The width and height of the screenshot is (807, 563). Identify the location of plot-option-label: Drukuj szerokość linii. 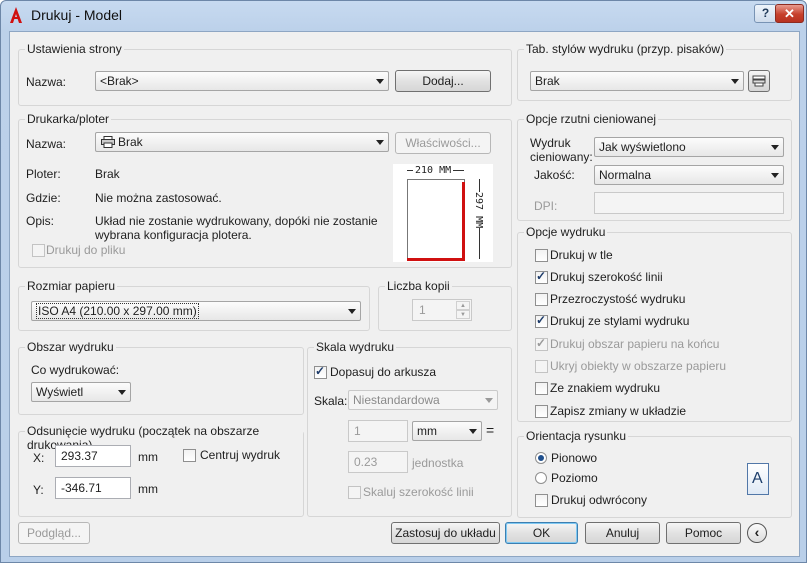
(606, 277).